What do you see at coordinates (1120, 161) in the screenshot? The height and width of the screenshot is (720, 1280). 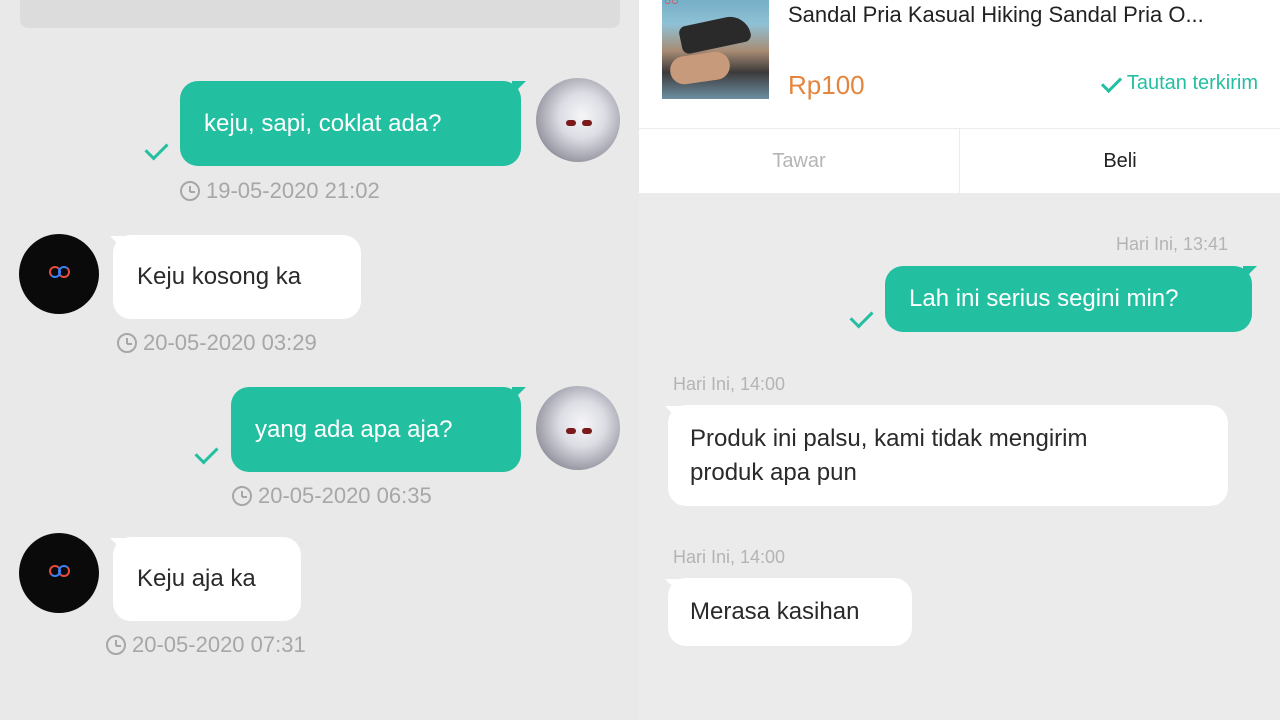 I see `beli-button: Beli` at bounding box center [1120, 161].